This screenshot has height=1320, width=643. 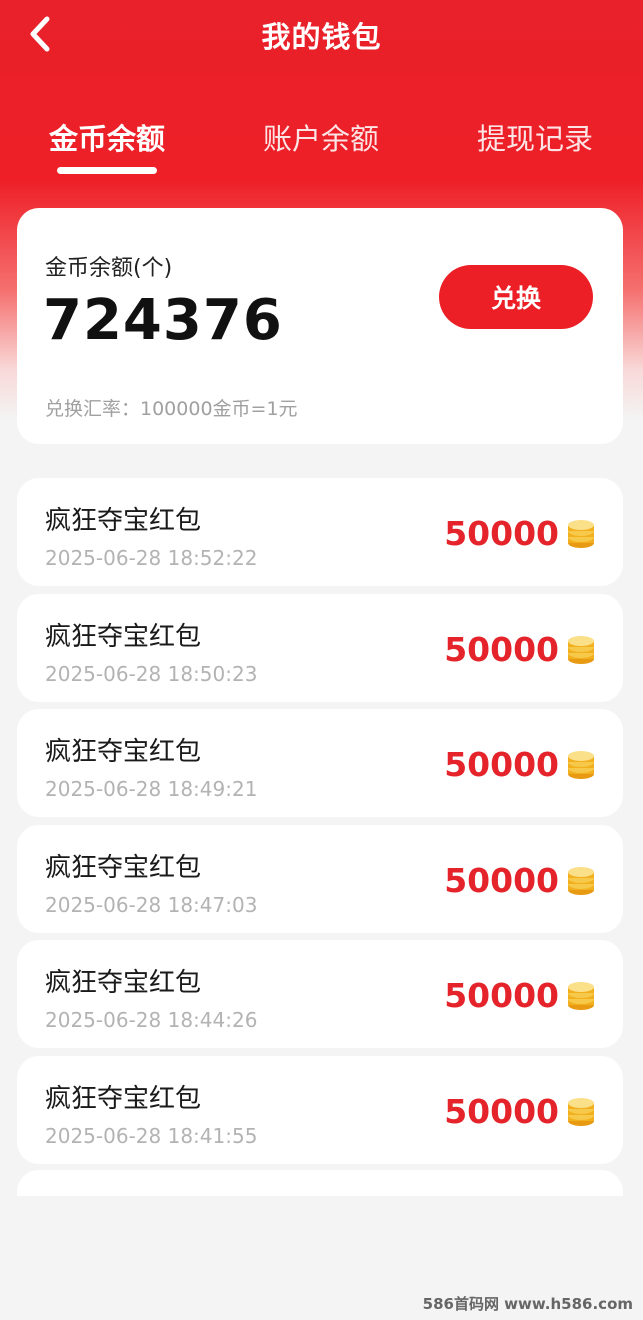 I want to click on record-time: 2025-06-28 18:47:03, so click(x=151, y=904).